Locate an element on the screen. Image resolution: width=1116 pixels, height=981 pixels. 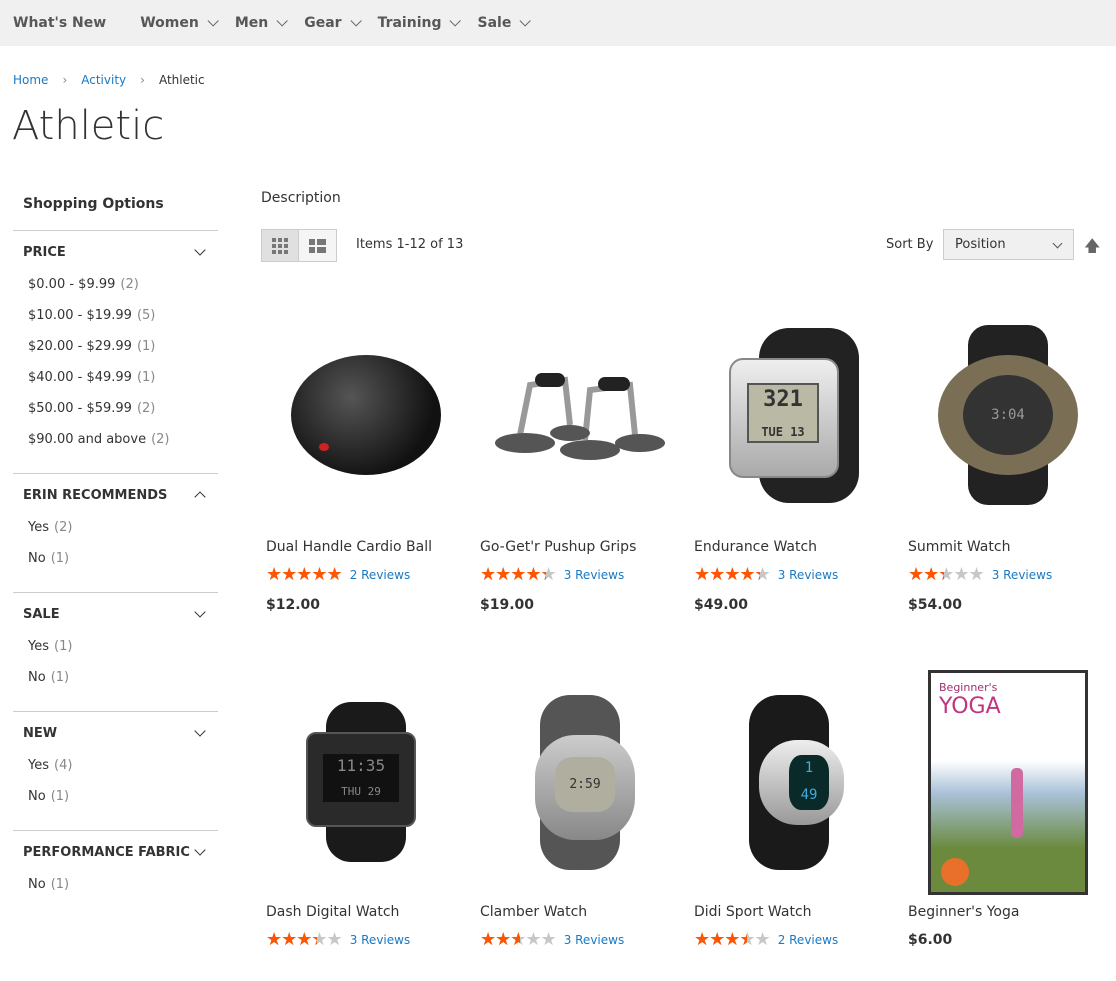
list-view-button is located at coordinates (318, 245).